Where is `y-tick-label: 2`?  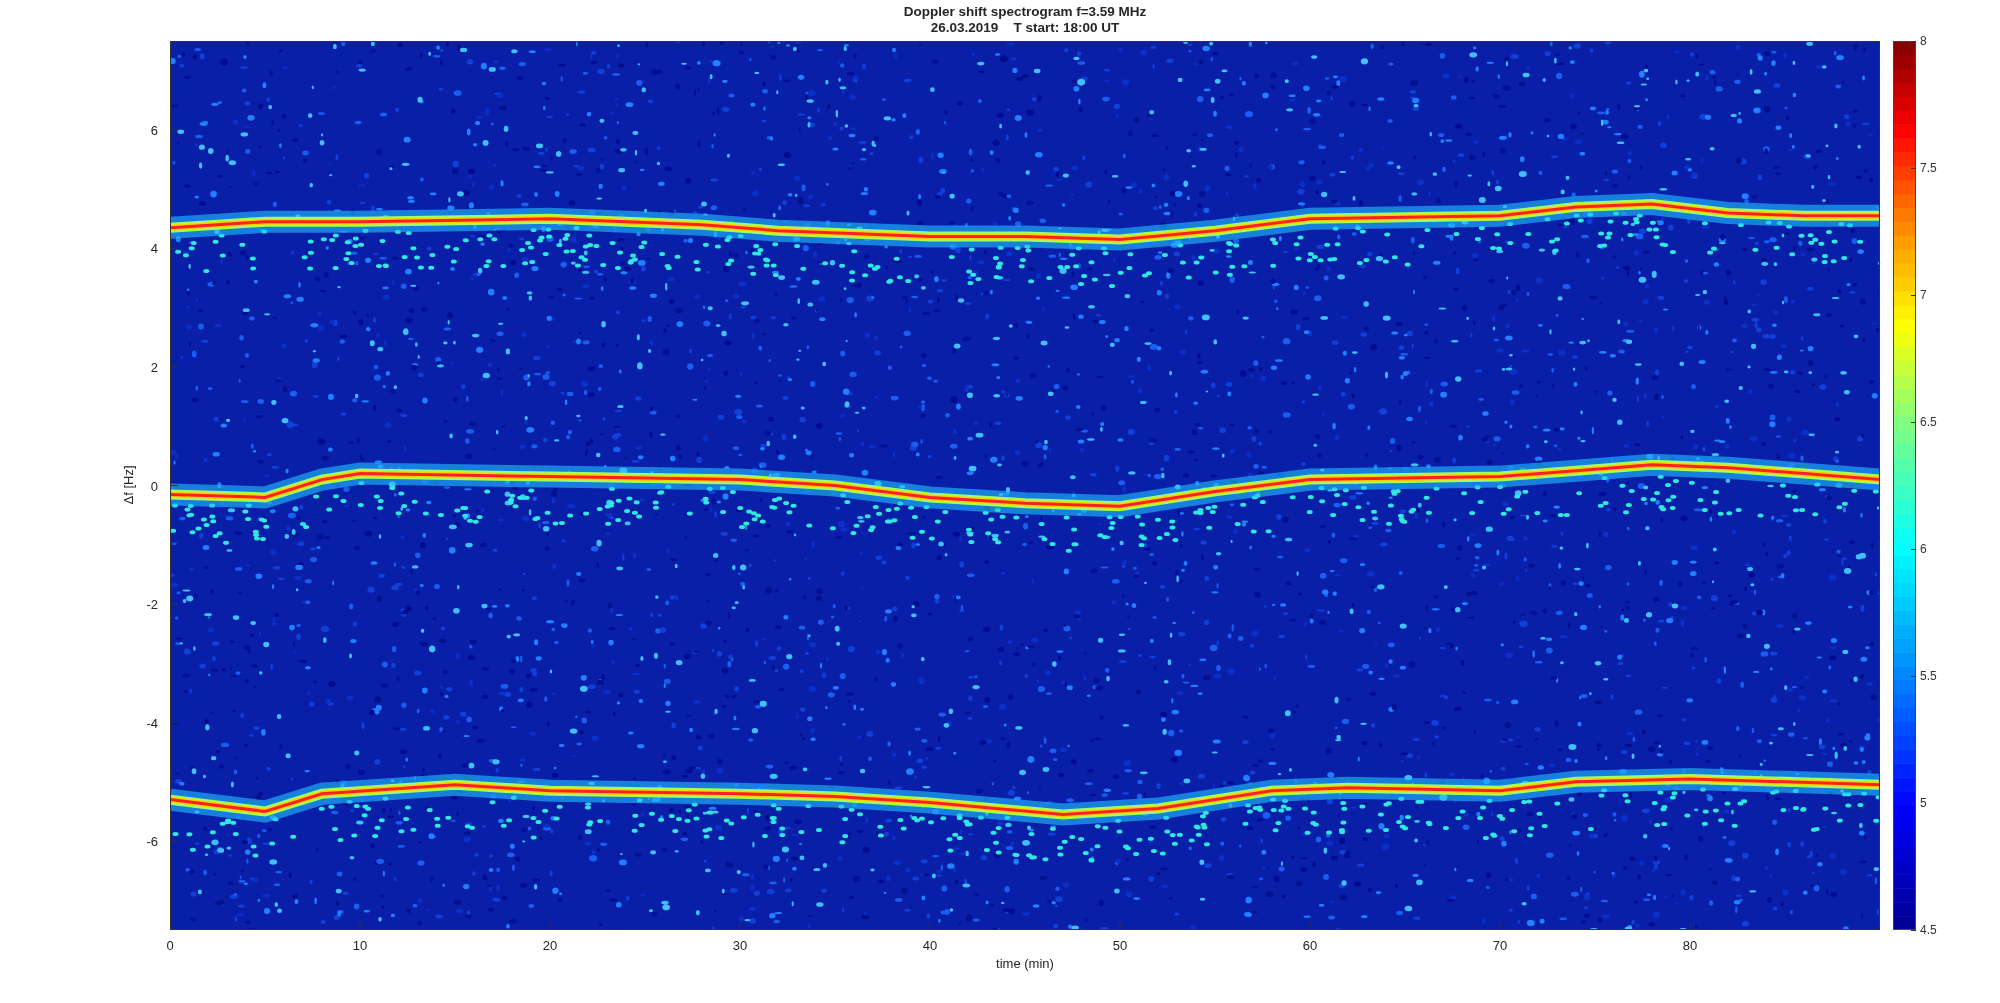
y-tick-label: 2 is located at coordinates (154, 367).